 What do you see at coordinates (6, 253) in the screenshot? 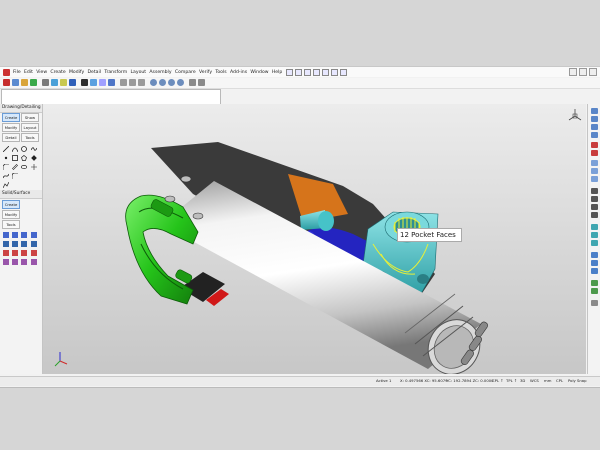
I see `boolean-icon` at bounding box center [6, 253].